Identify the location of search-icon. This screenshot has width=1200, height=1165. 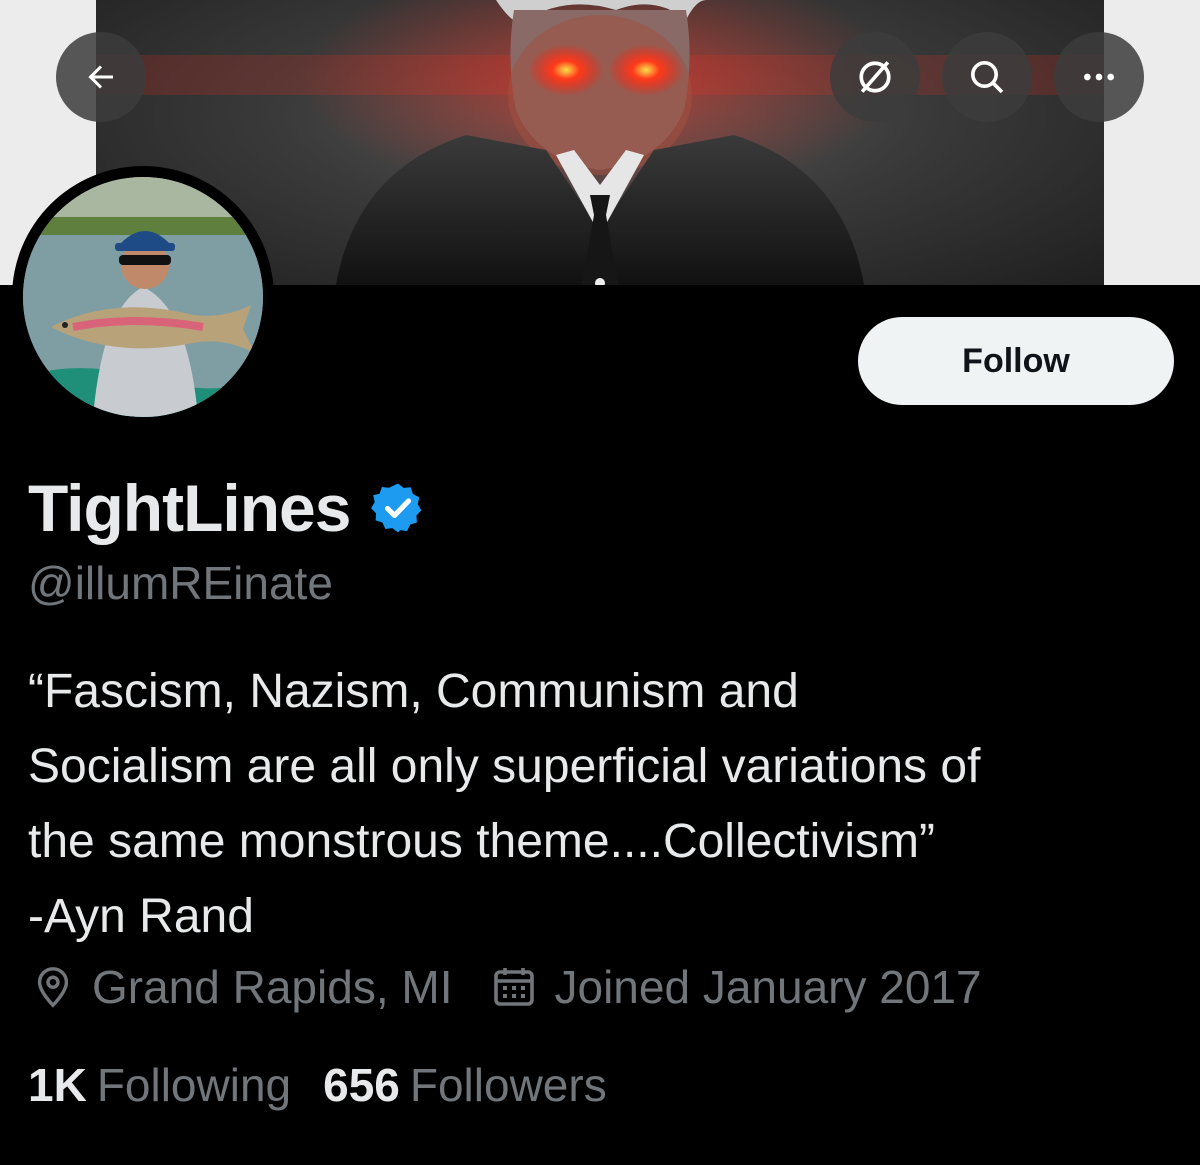
(987, 77).